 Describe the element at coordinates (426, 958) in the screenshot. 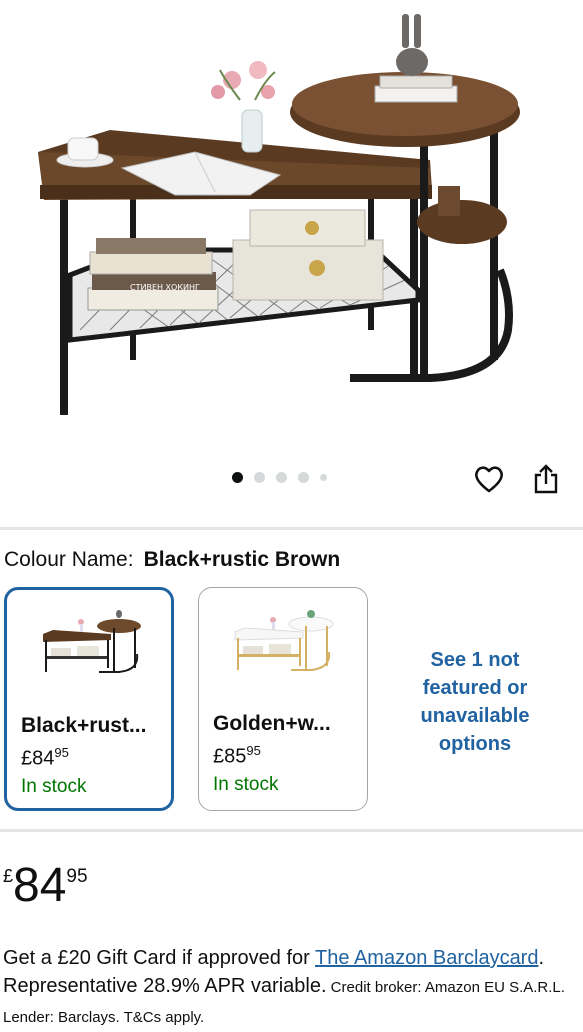

I see `barclaycard-link: The Amazon Barclaycard` at that location.